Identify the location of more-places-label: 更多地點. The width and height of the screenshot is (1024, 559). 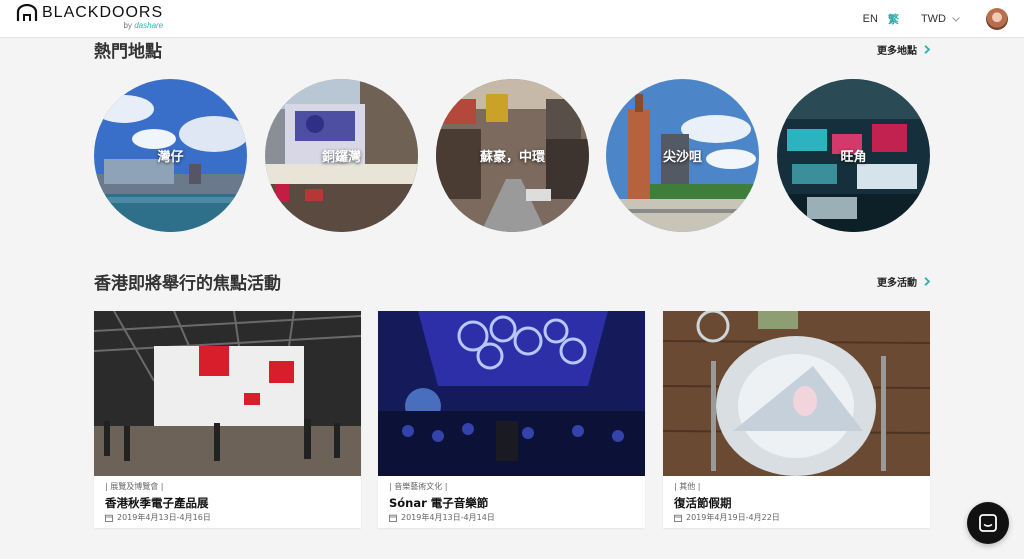
(897, 51).